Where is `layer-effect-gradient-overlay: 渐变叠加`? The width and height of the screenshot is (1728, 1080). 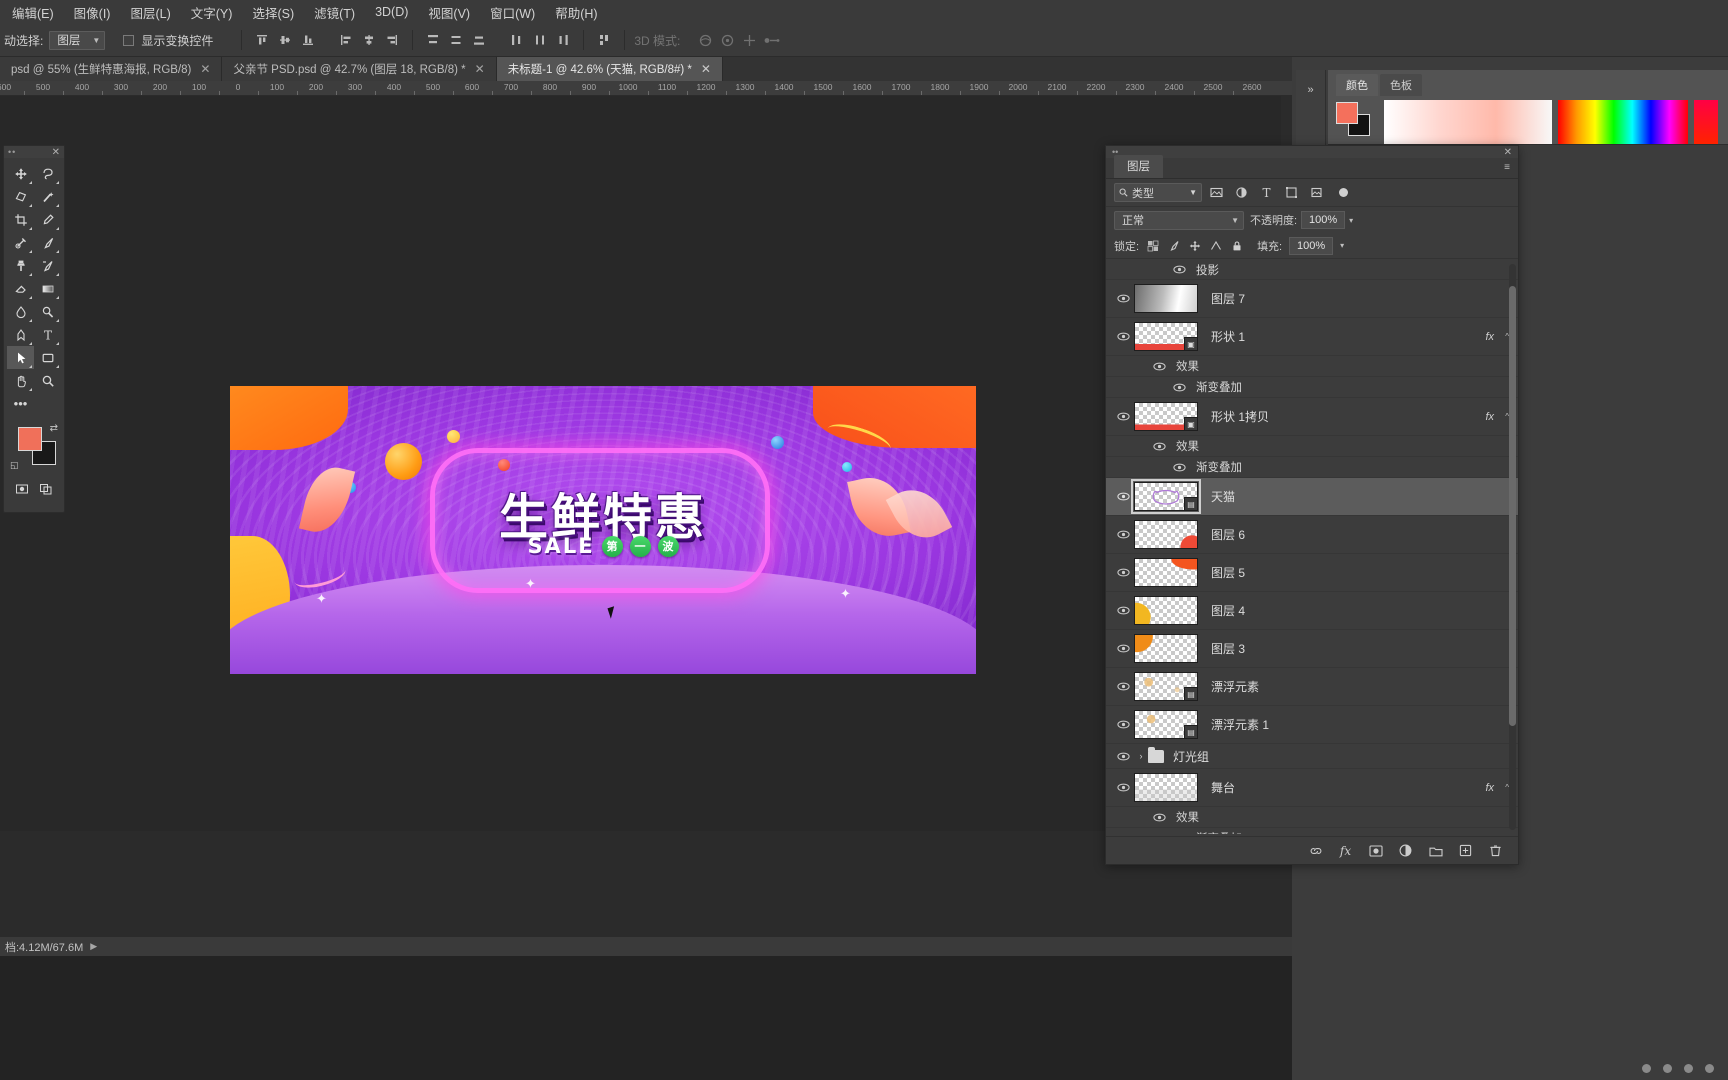 layer-effect-gradient-overlay: 渐变叠加 is located at coordinates (1312, 831).